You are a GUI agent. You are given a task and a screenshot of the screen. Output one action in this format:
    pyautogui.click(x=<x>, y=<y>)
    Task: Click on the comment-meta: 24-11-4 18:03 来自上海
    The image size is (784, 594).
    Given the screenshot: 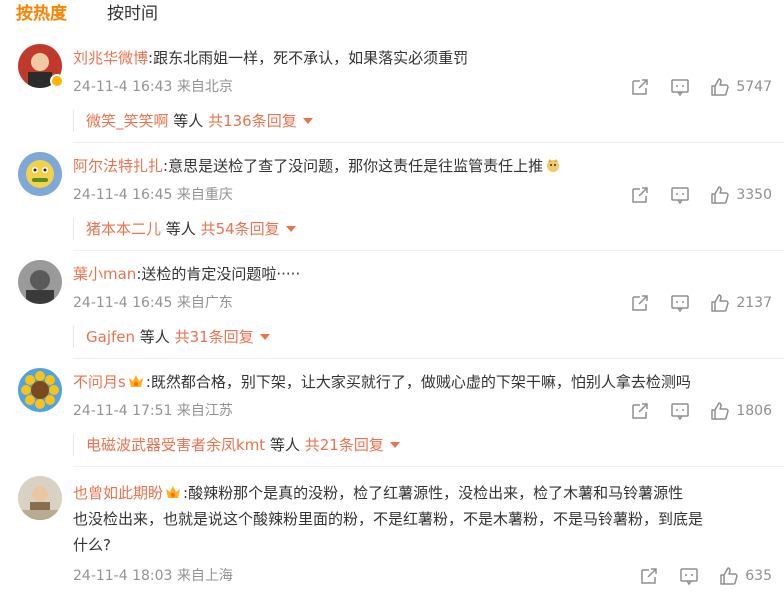 What is the action you would take?
    pyautogui.click(x=153, y=576)
    